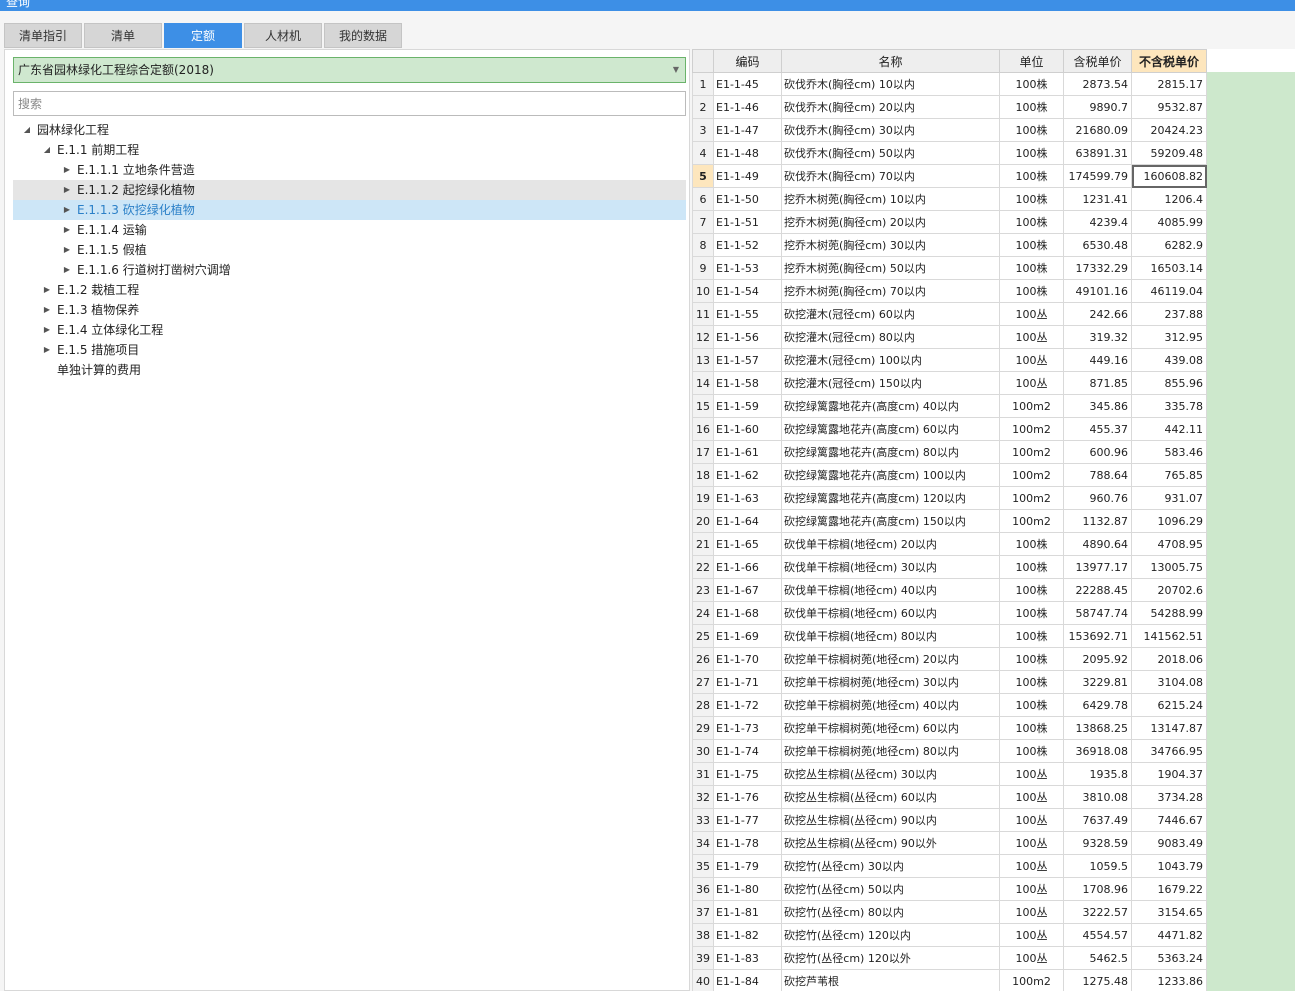 The width and height of the screenshot is (1295, 991). Describe the element at coordinates (747, 61) in the screenshot. I see `column-header-code: 编码` at that location.